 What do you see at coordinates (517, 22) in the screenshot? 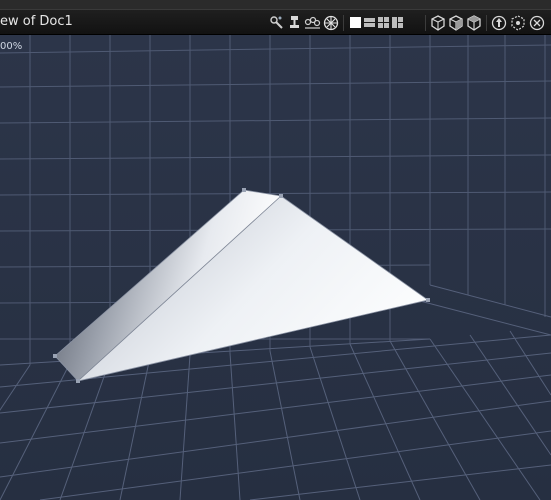
I see `rotate-icon` at bounding box center [517, 22].